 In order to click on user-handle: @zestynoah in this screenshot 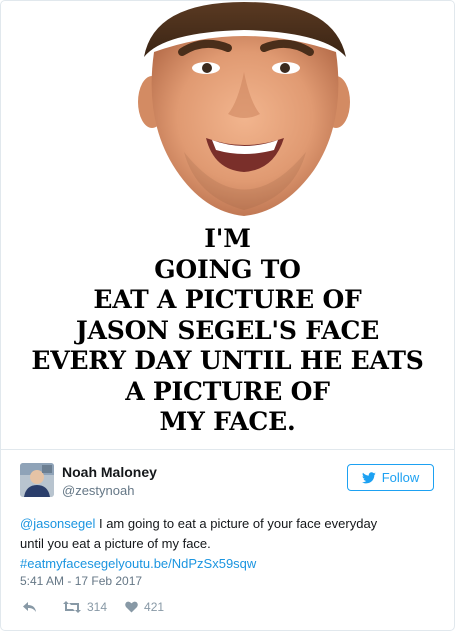, I will do `click(98, 490)`.